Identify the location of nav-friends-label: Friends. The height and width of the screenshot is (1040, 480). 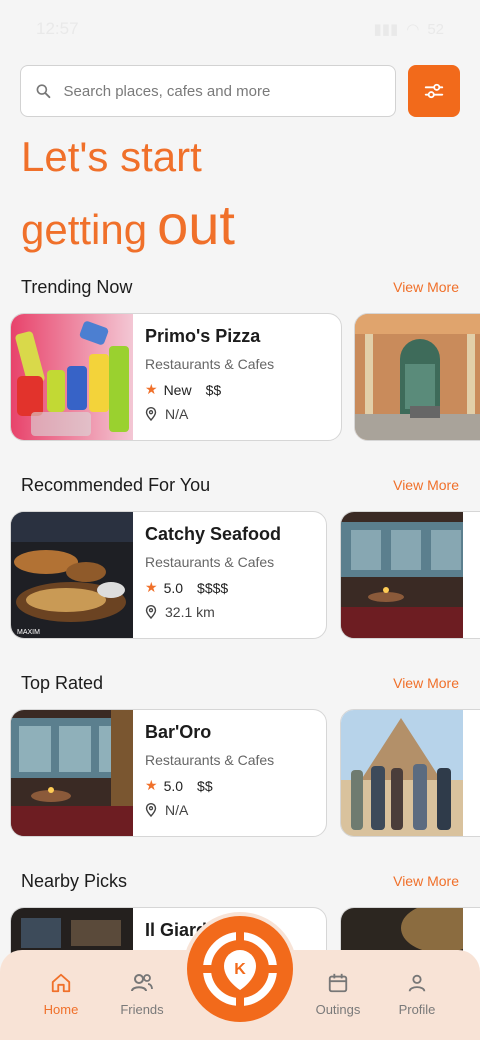
(142, 1009).